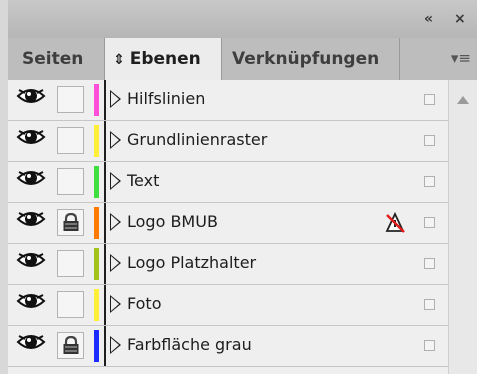 This screenshot has height=374, width=477. Describe the element at coordinates (242, 19) in the screenshot. I see `panel-titlebar: « ×` at that location.